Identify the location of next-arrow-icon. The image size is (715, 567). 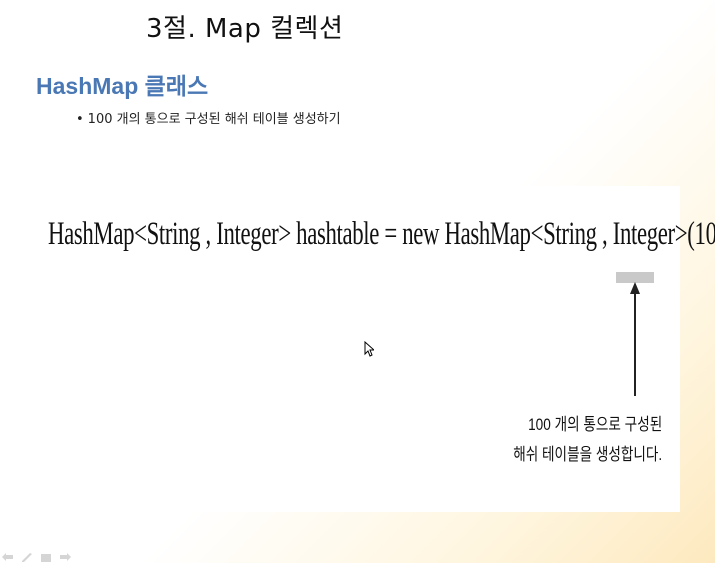
(65, 554).